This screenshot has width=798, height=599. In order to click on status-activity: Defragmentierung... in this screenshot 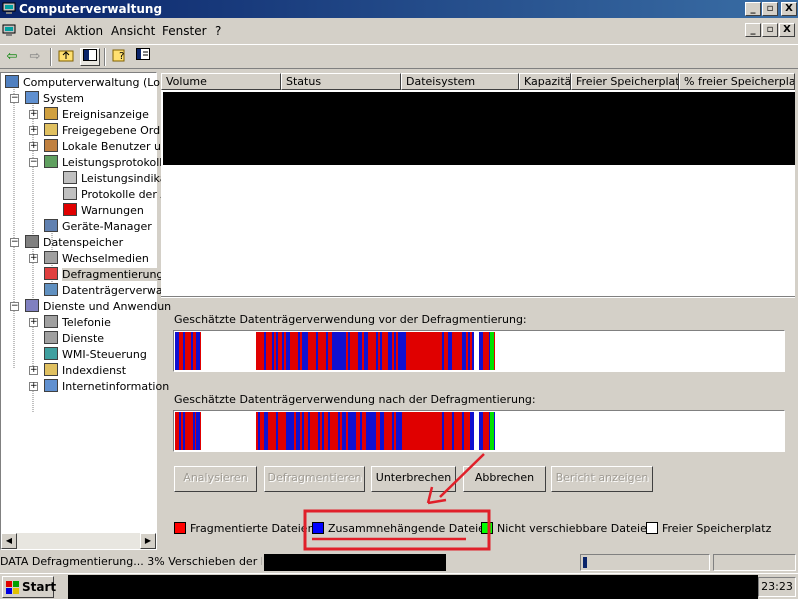, I will do `click(87, 561)`.